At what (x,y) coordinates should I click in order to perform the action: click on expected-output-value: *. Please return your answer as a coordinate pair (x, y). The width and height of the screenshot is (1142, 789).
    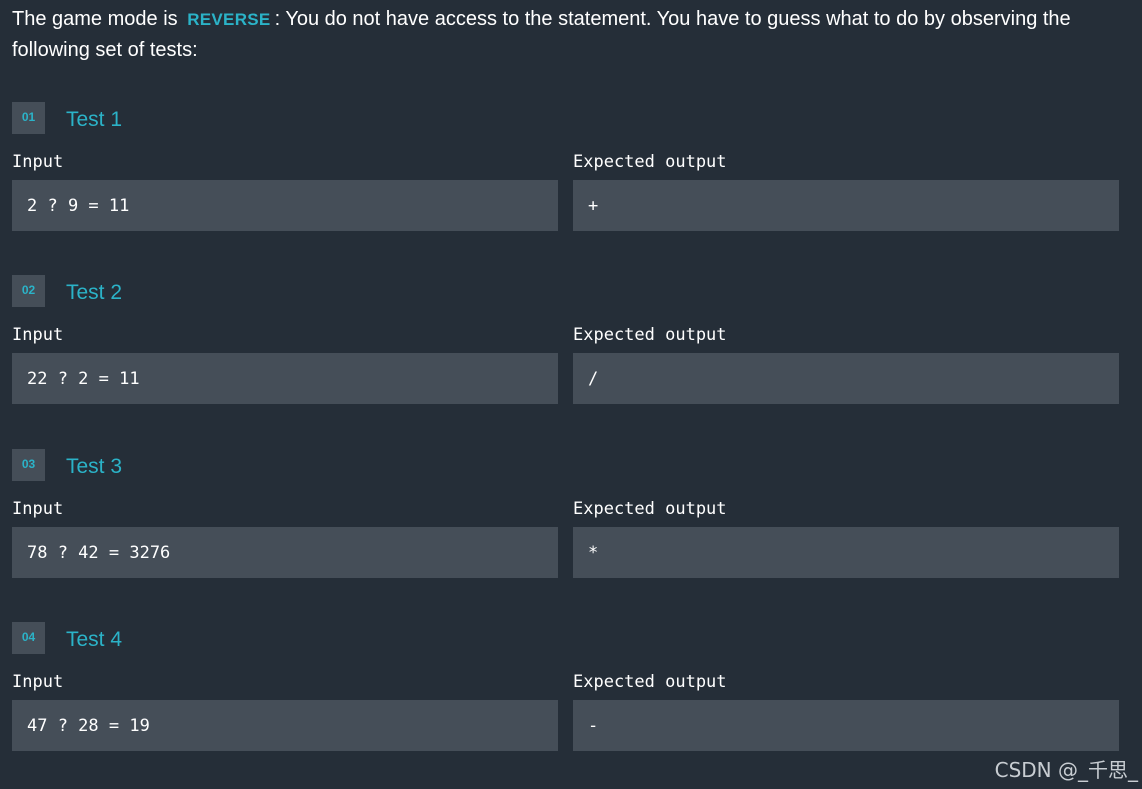
    Looking at the image, I should click on (846, 552).